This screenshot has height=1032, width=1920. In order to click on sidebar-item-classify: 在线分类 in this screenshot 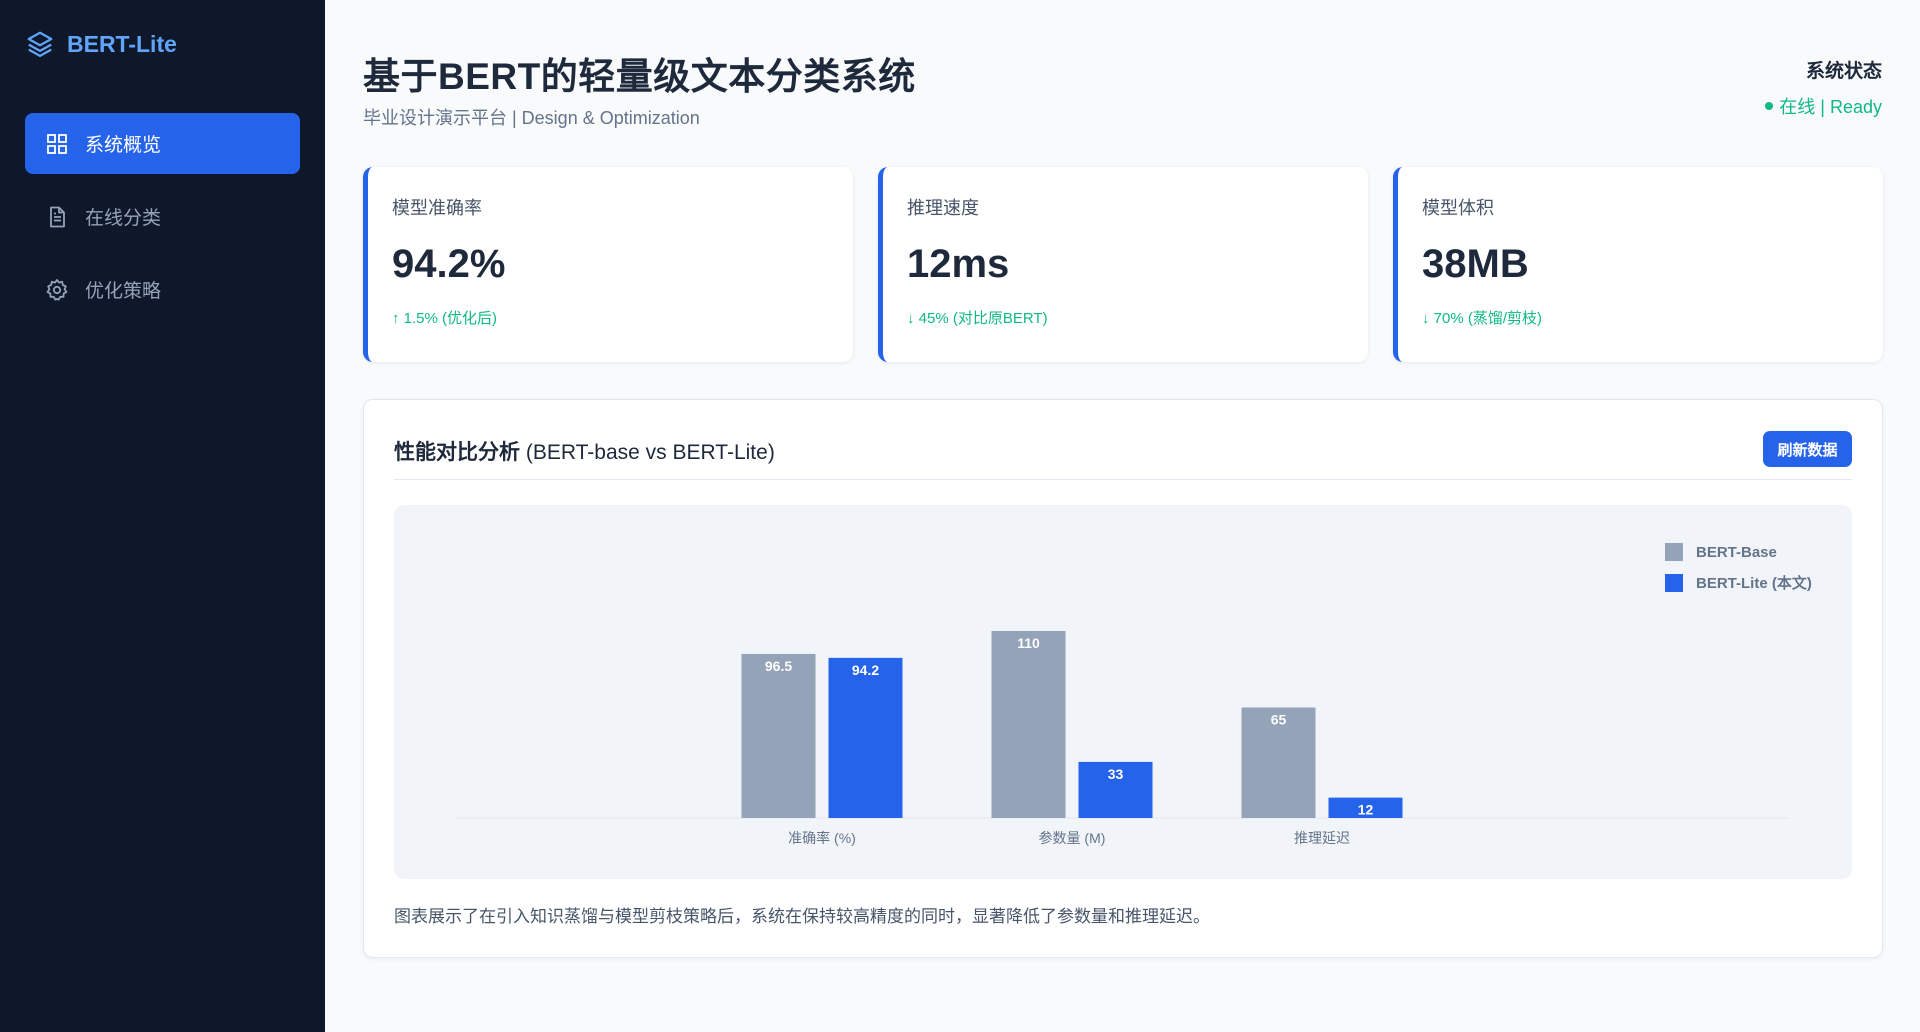, I will do `click(162, 216)`.